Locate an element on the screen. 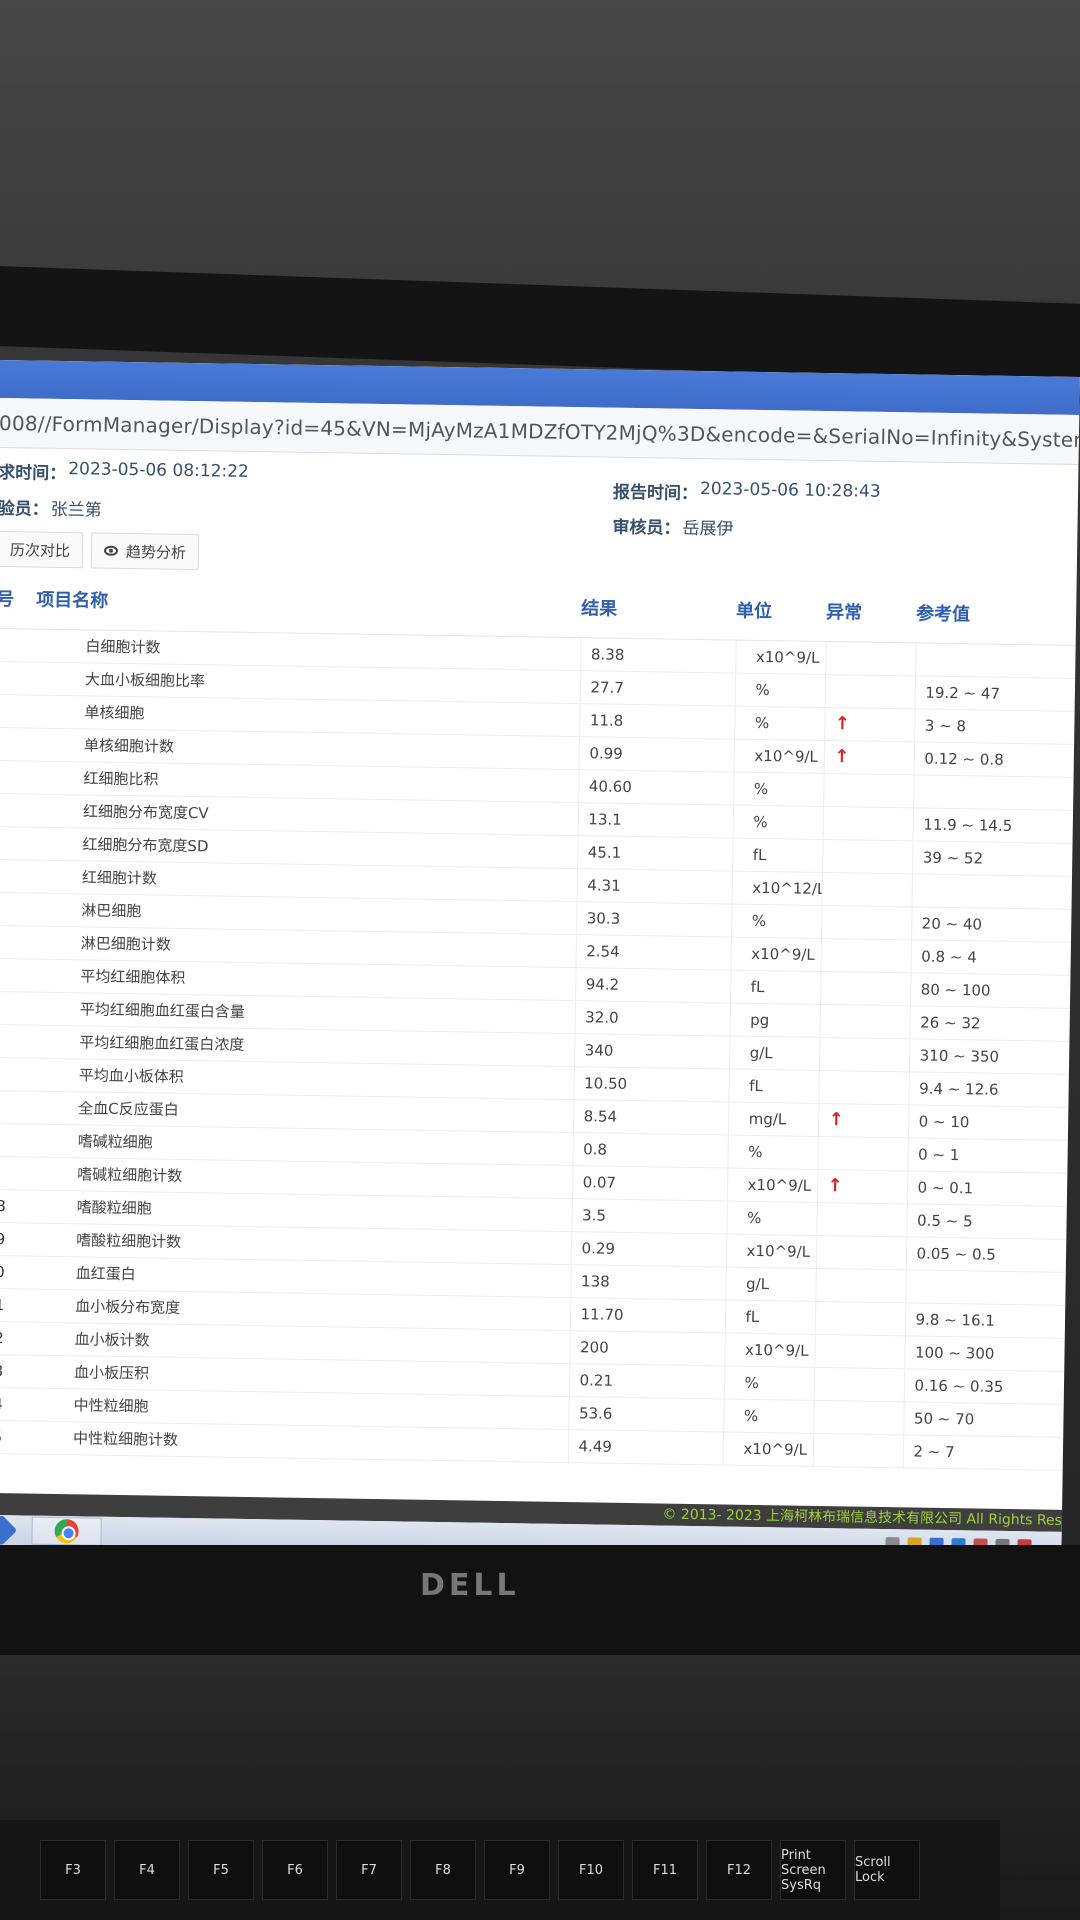 This screenshot has width=1080, height=1920. header-index: 号 is located at coordinates (18, 598).